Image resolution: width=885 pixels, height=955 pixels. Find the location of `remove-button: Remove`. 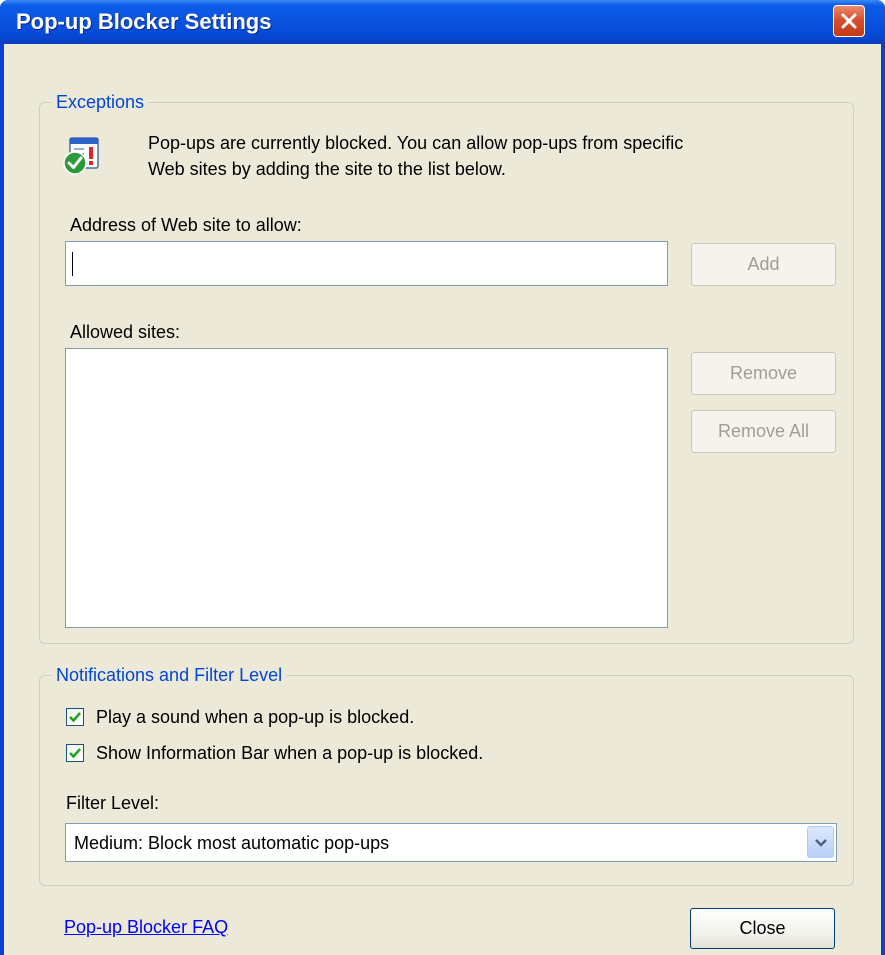

remove-button: Remove is located at coordinates (763, 373).